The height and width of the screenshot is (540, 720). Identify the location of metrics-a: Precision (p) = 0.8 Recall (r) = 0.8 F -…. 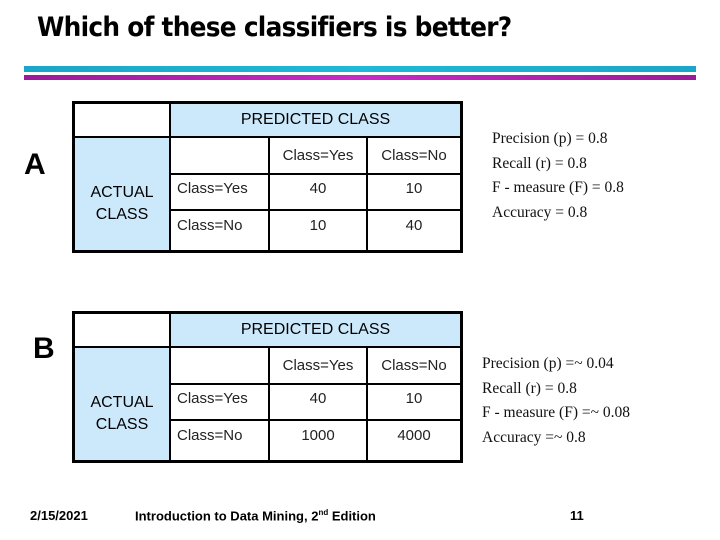
(558, 176).